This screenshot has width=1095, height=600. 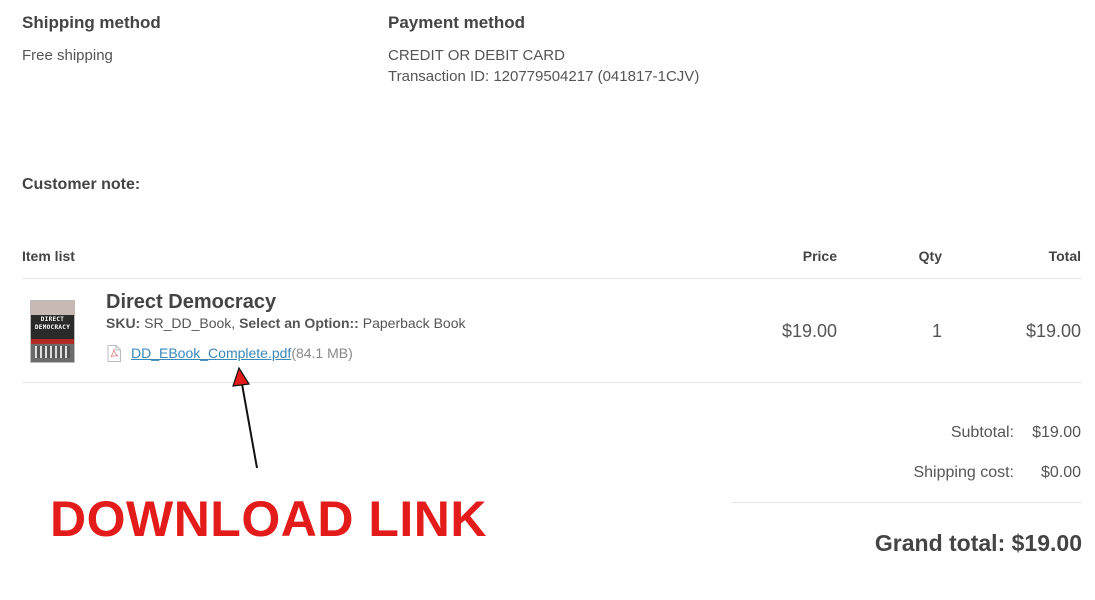 What do you see at coordinates (1046, 543) in the screenshot?
I see `grand-total-value: $19.00` at bounding box center [1046, 543].